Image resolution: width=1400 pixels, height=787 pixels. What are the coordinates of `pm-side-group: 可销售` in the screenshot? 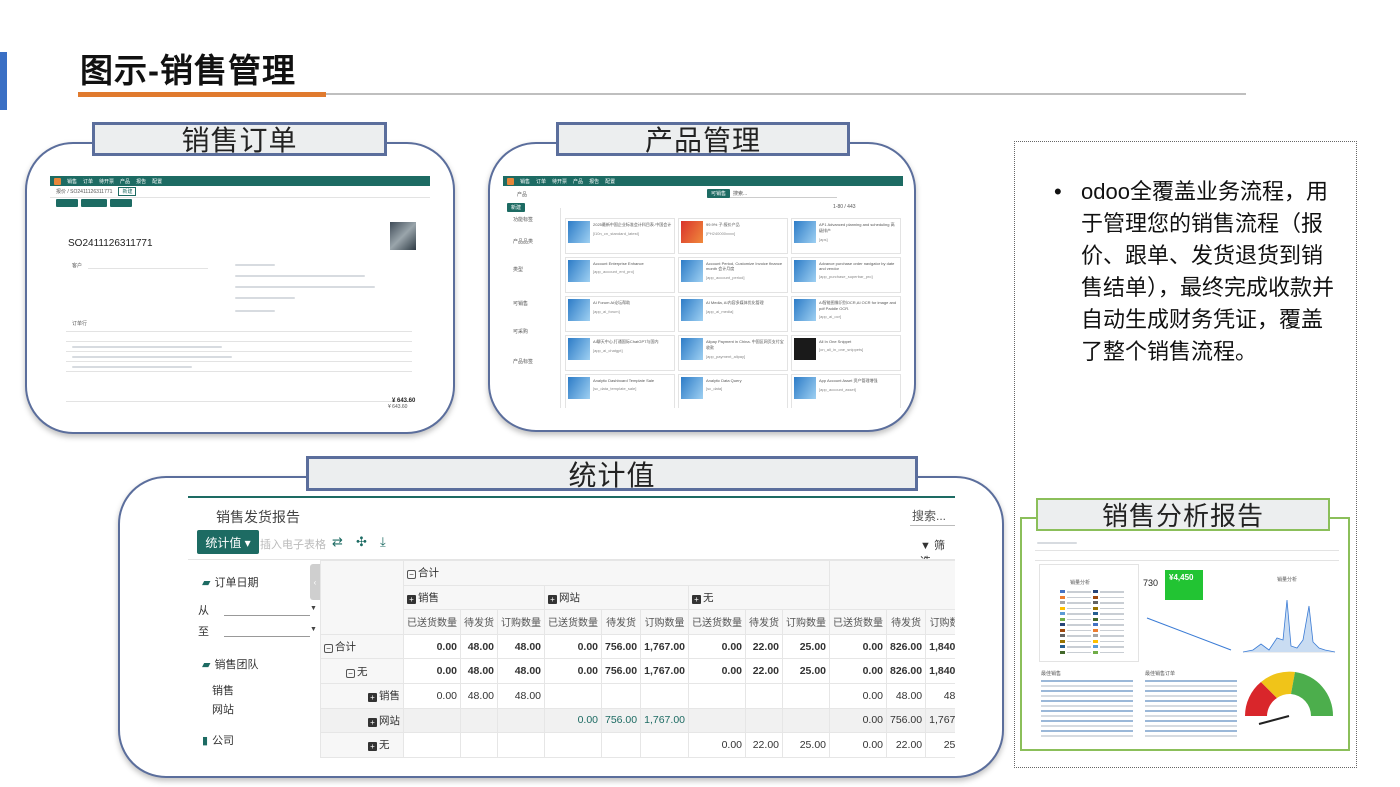 It's located at (520, 303).